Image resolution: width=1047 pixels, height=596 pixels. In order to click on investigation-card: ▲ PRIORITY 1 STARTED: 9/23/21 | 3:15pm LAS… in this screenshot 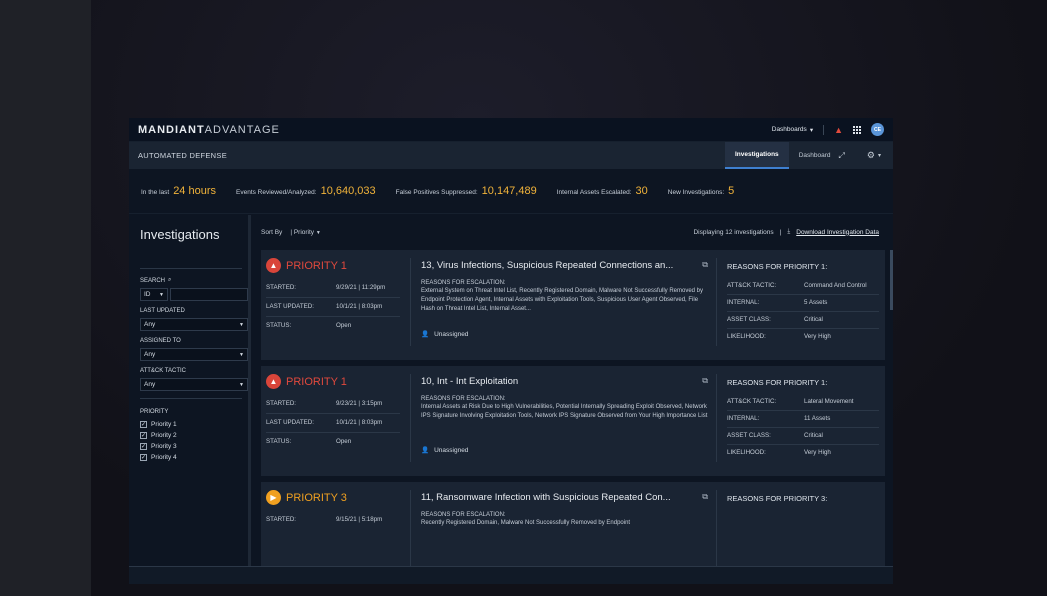, I will do `click(573, 421)`.